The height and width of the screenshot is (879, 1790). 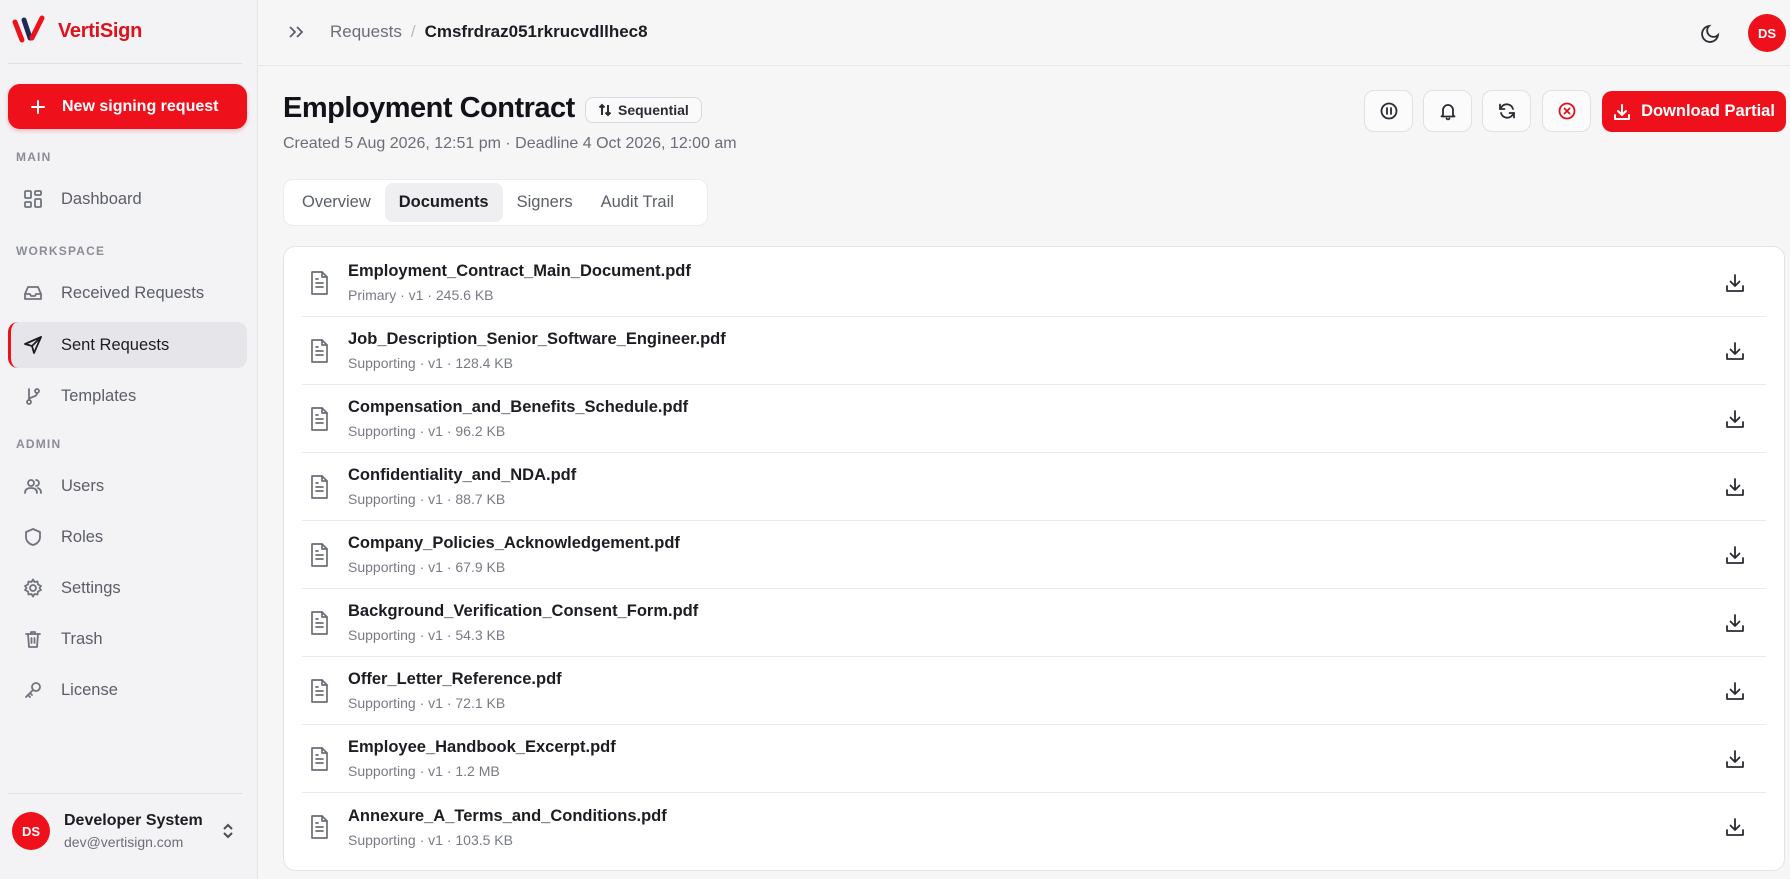 I want to click on new-signing-request-button: New signing request, so click(x=127, y=106).